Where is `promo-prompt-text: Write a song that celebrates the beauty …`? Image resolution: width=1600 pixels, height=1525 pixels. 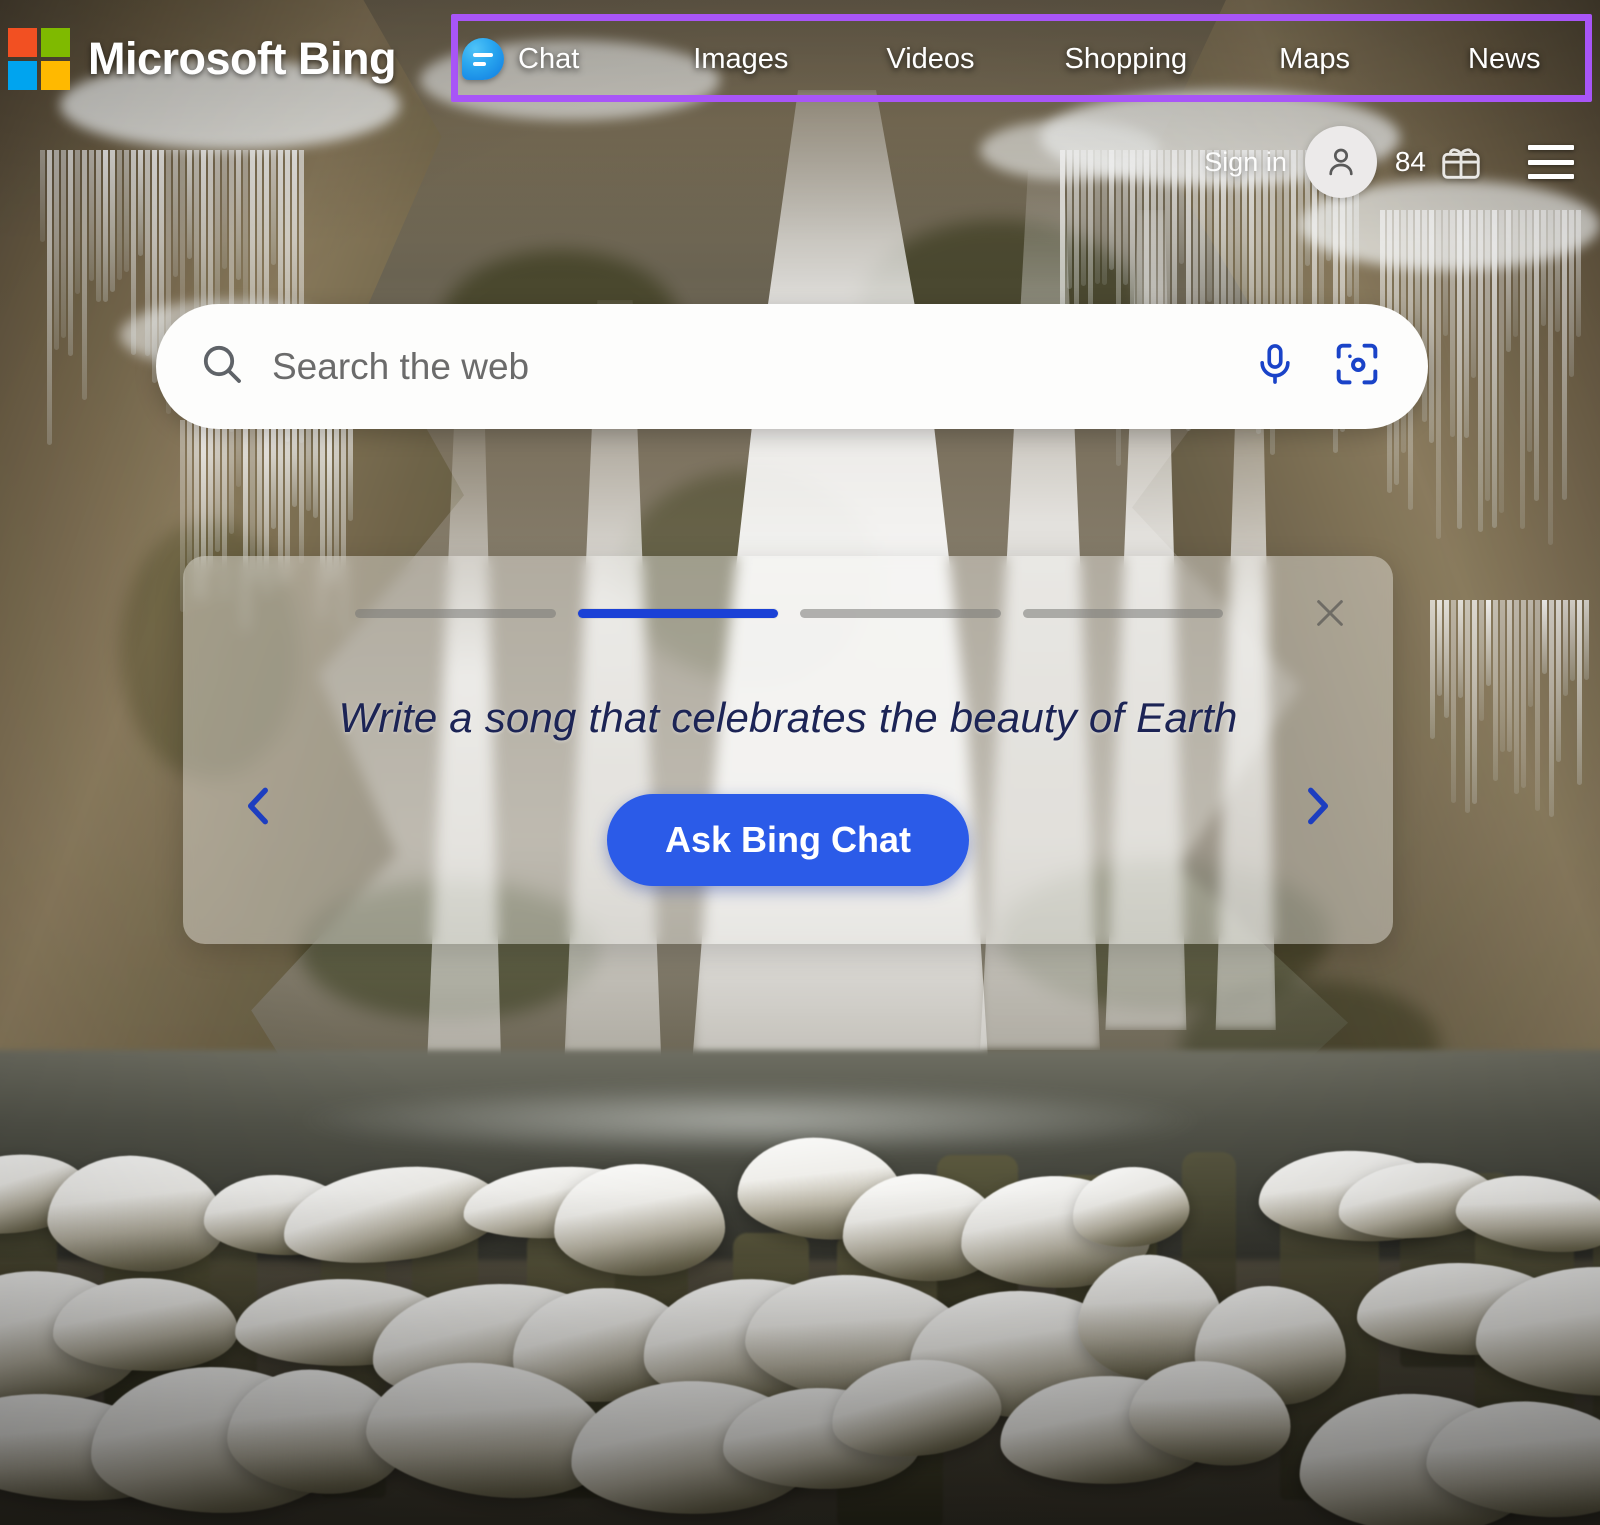
promo-prompt-text: Write a song that celebrates the beauty … is located at coordinates (788, 717).